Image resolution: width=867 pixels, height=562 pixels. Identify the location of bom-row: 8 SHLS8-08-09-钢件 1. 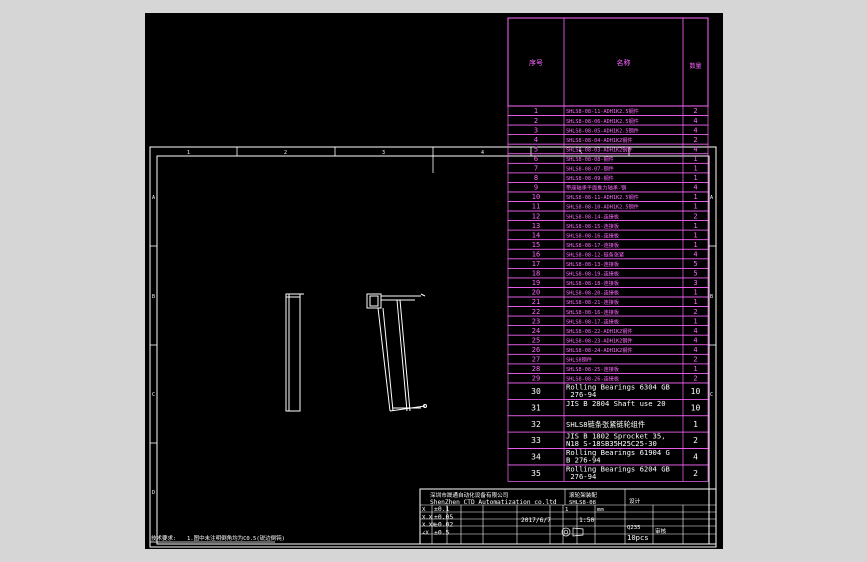
(608, 177).